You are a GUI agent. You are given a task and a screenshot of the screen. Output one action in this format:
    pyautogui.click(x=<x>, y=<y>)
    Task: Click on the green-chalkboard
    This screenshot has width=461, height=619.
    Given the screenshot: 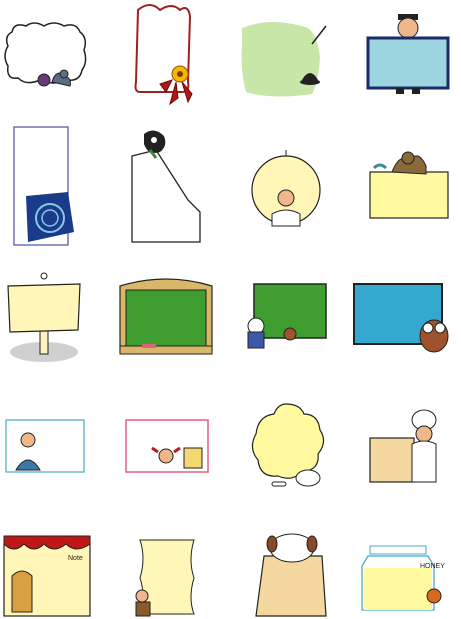 What is the action you would take?
    pyautogui.click(x=166, y=317)
    